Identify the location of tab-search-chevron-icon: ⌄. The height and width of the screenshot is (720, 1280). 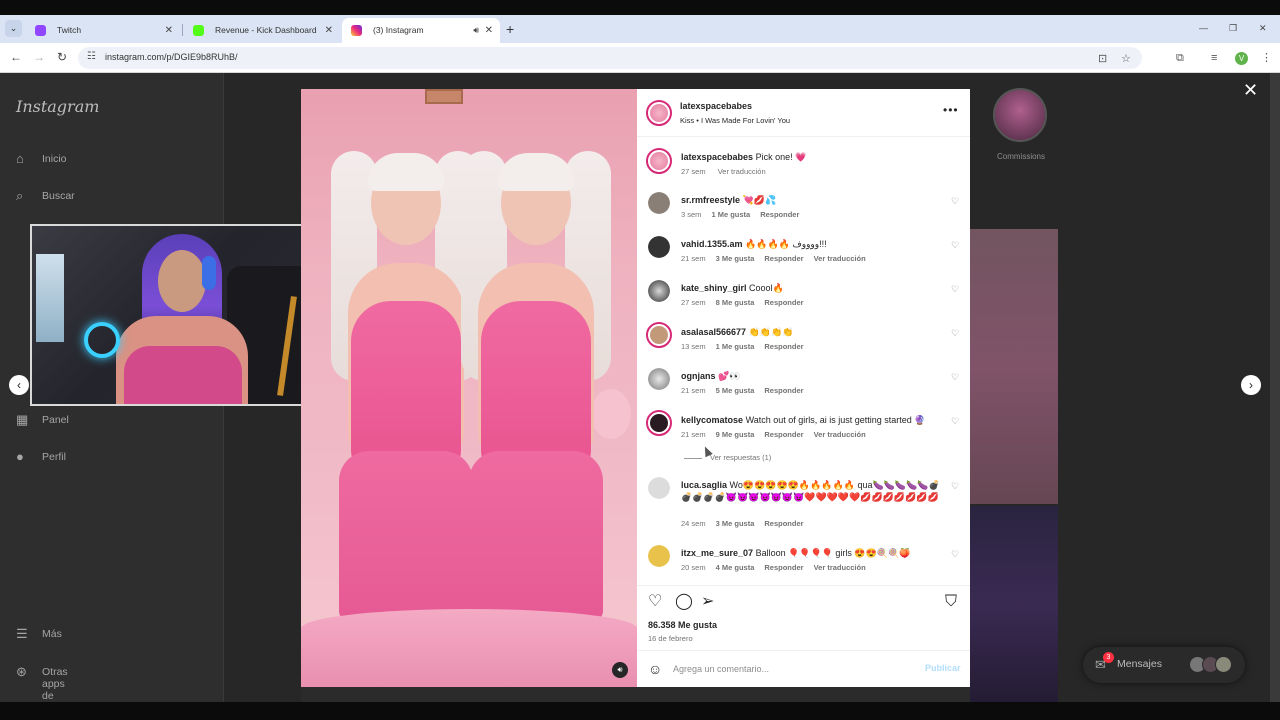
(13, 28).